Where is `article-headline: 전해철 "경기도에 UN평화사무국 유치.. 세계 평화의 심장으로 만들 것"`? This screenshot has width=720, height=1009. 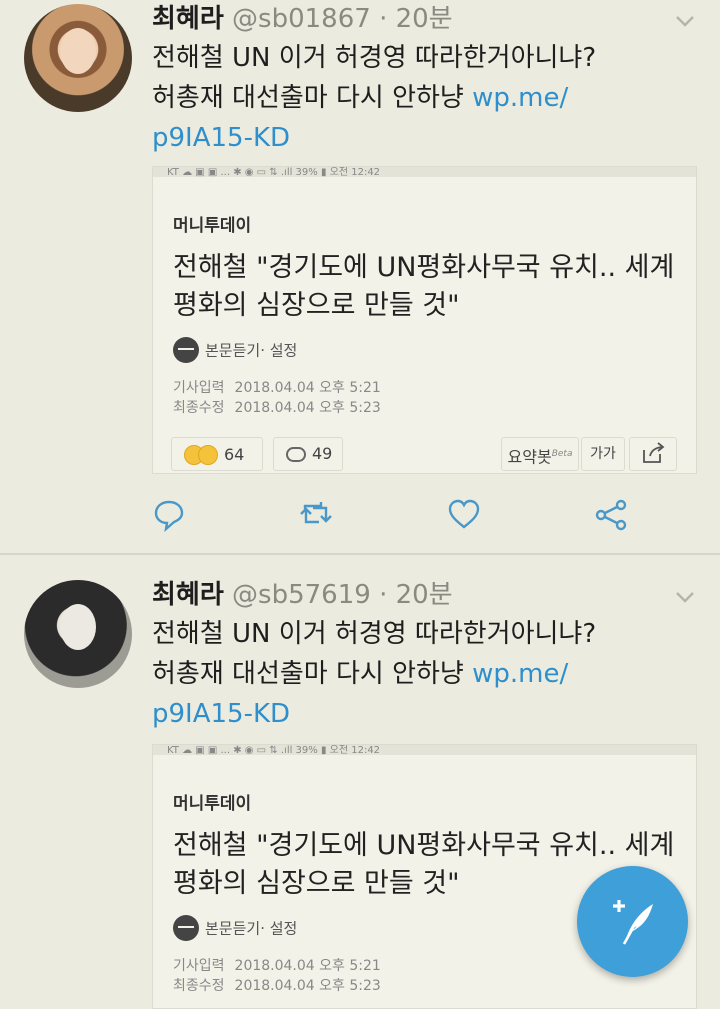 article-headline: 전해철 "경기도에 UN평화사무국 유치.. 세계 평화의 심장으로 만들 것" is located at coordinates (424, 286).